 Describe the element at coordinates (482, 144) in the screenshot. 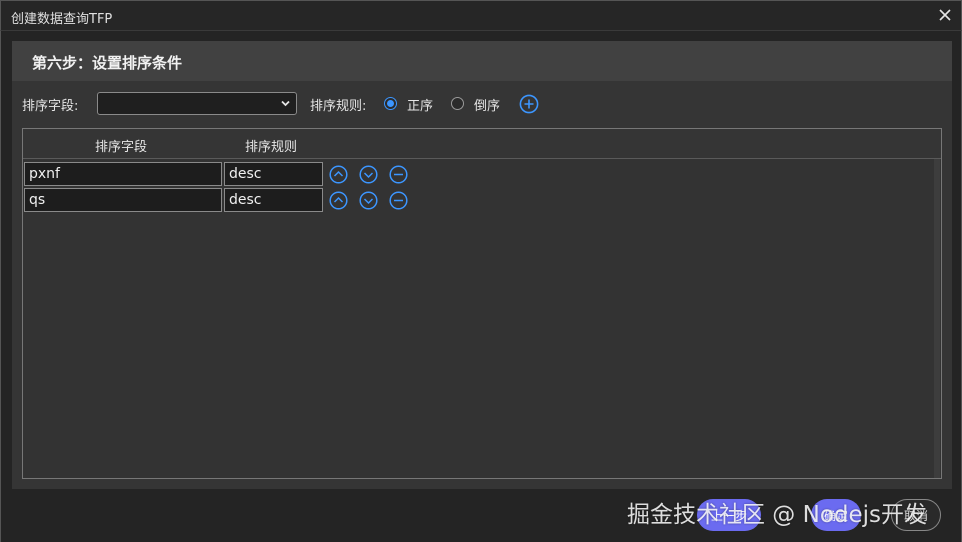

I see `table-header: 排序字段 排序规则` at that location.